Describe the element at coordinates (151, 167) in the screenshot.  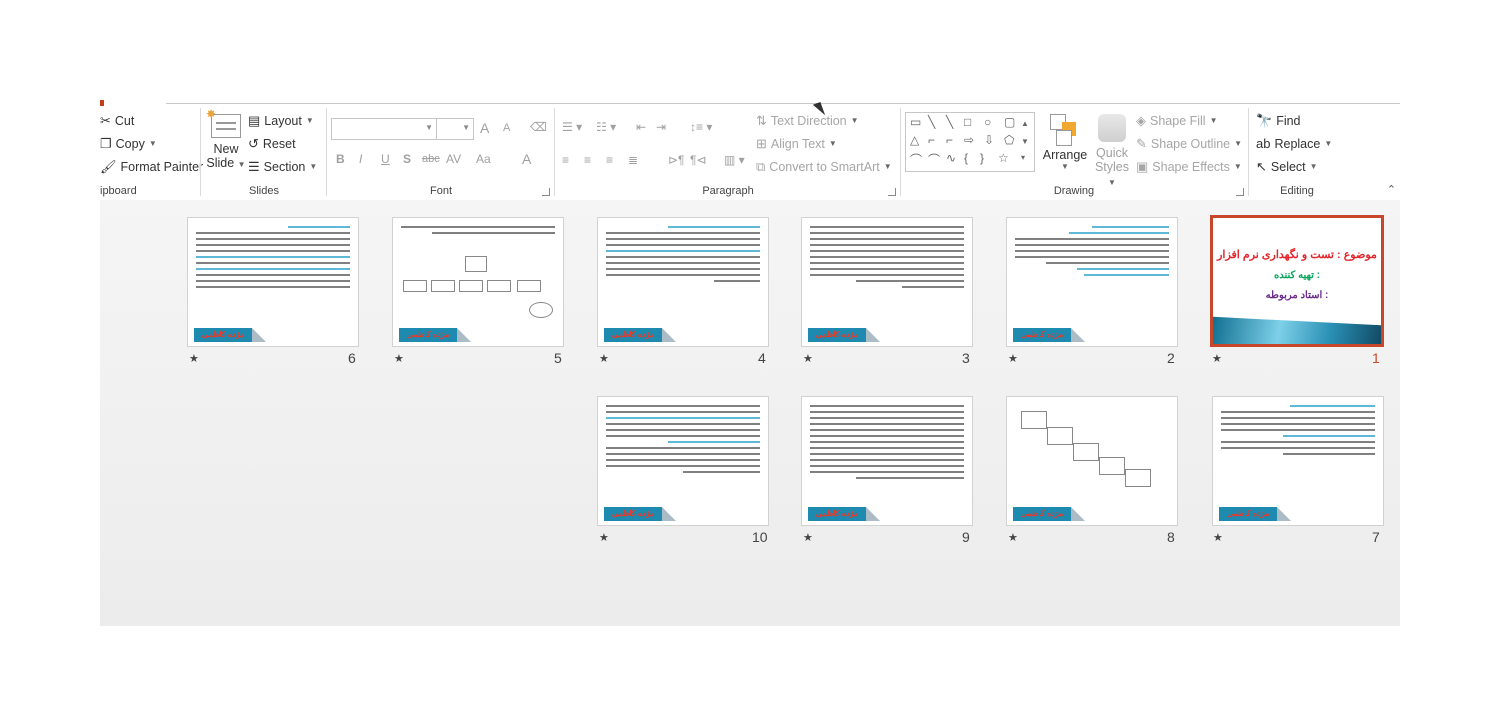
I see `format-painter-button: 🖌 Format Painter` at that location.